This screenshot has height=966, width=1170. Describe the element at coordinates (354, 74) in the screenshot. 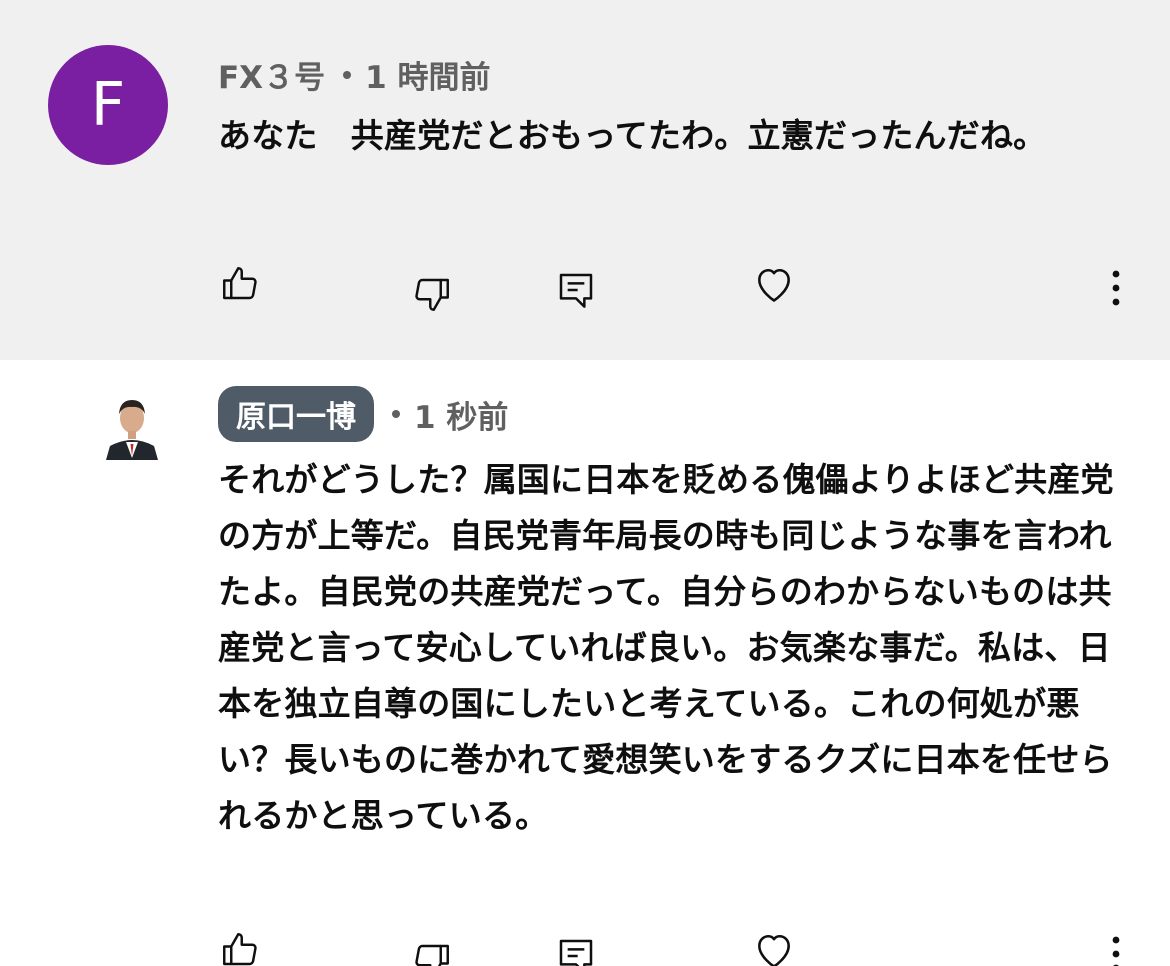

I see `comment-meta: FX３号 1 時間前` at that location.